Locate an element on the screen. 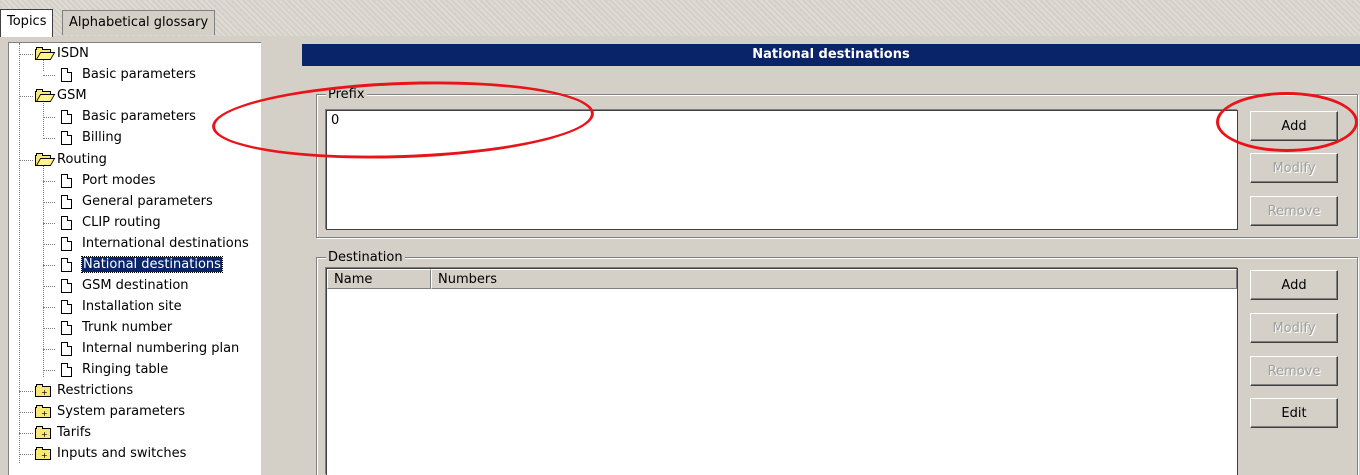 Image resolution: width=1360 pixels, height=475 pixels. tree-item-restrictions: + Restrictions is located at coordinates (76, 390).